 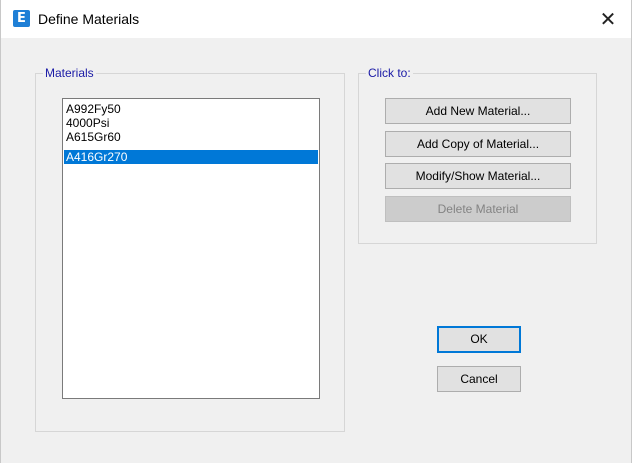 What do you see at coordinates (191, 123) in the screenshot?
I see `list-item: 4000Psi` at bounding box center [191, 123].